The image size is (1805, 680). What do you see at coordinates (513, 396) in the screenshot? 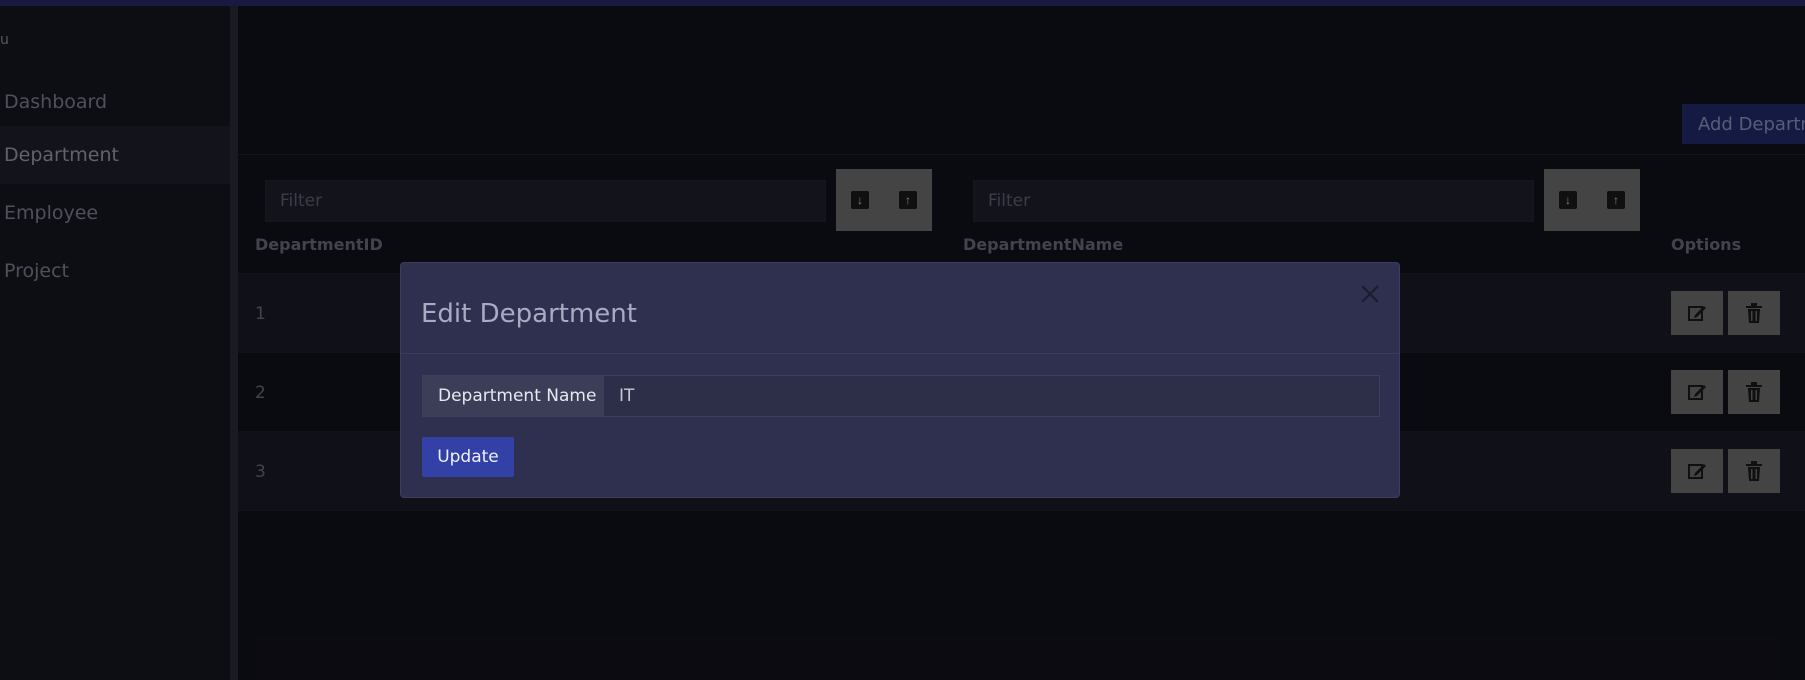
I see `department-name-label: Department Name` at bounding box center [513, 396].